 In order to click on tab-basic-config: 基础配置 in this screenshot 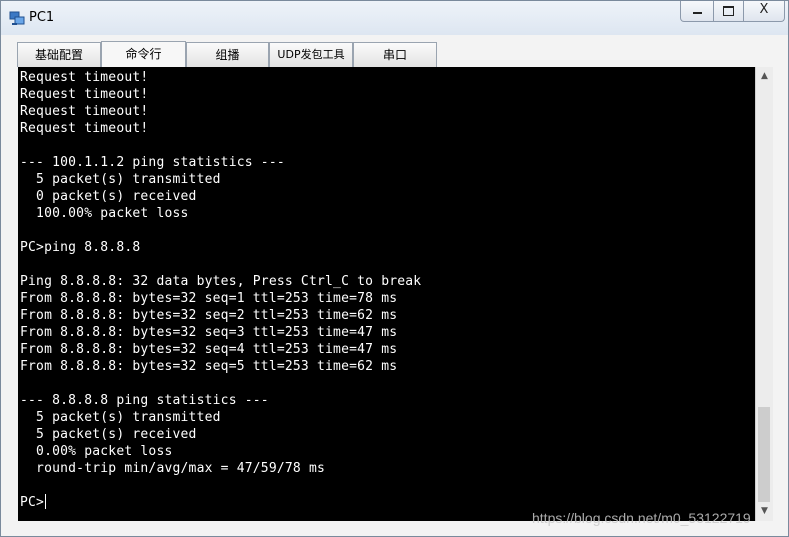, I will do `click(59, 54)`.